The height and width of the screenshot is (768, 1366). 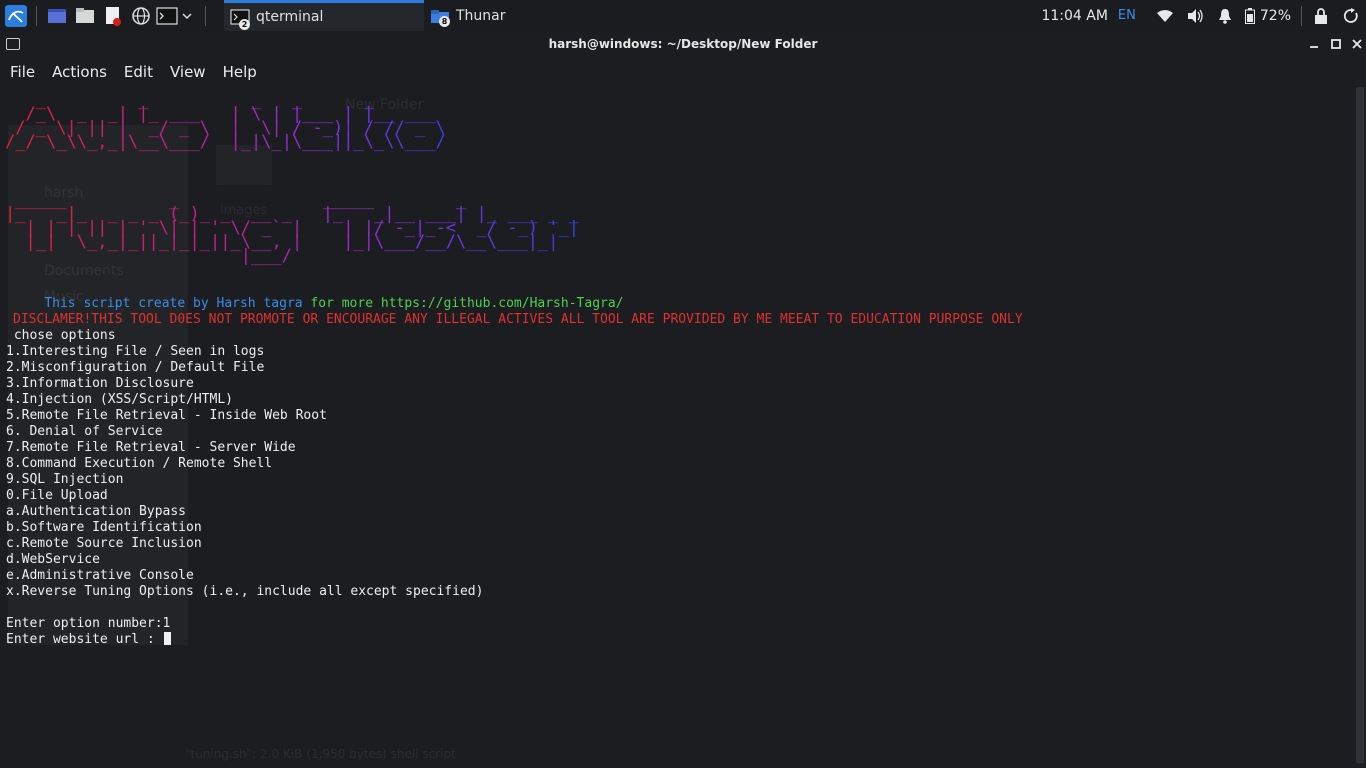 I want to click on option-item: 8.Command Execution / Remote Shell, so click(x=139, y=463).